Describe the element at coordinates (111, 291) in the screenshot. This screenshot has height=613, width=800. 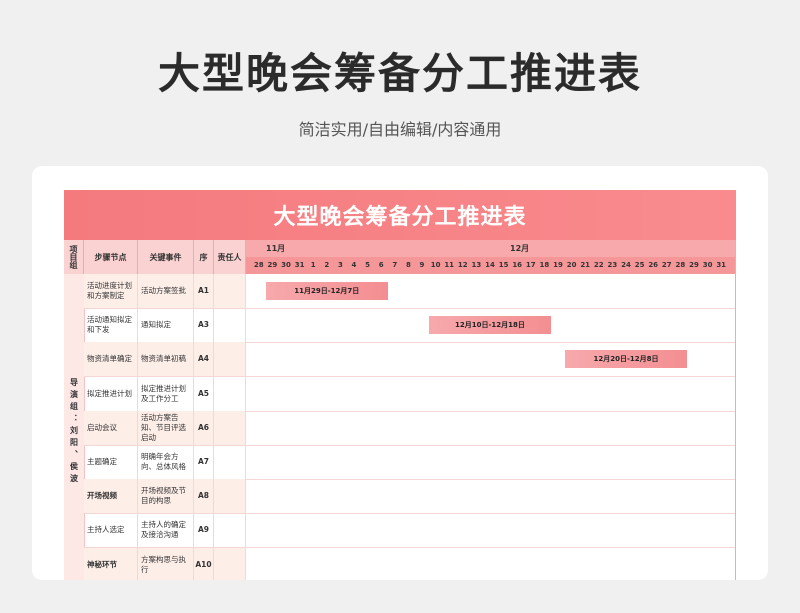
I see `step-cell: 活动进度计划和方案制定` at that location.